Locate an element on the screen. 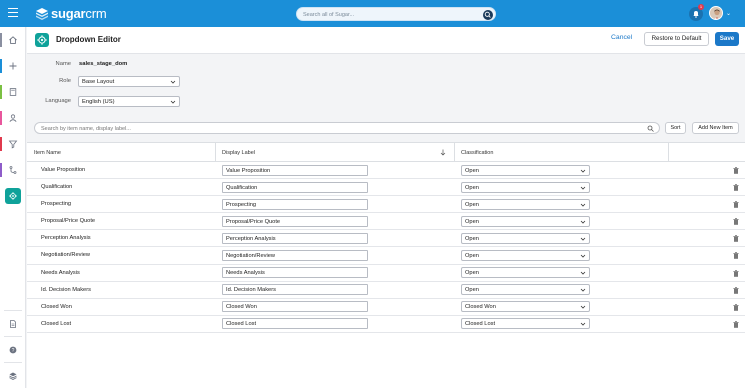  sort-button: Sort is located at coordinates (675, 128).